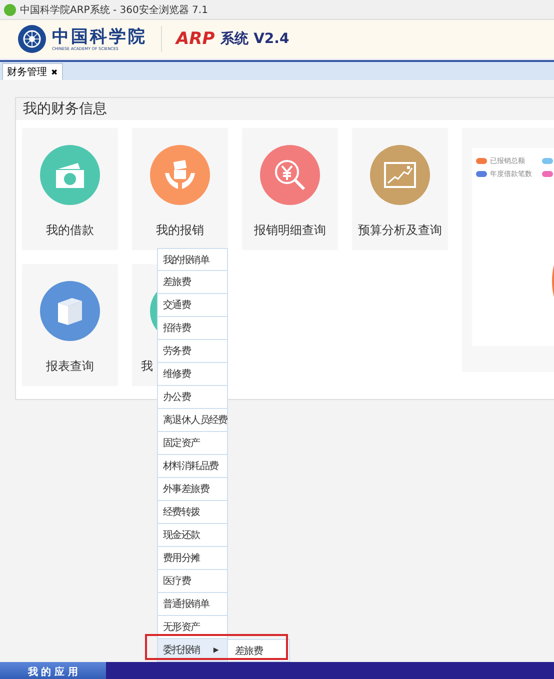  I want to click on organization-name: 中国科学院, so click(99, 37).